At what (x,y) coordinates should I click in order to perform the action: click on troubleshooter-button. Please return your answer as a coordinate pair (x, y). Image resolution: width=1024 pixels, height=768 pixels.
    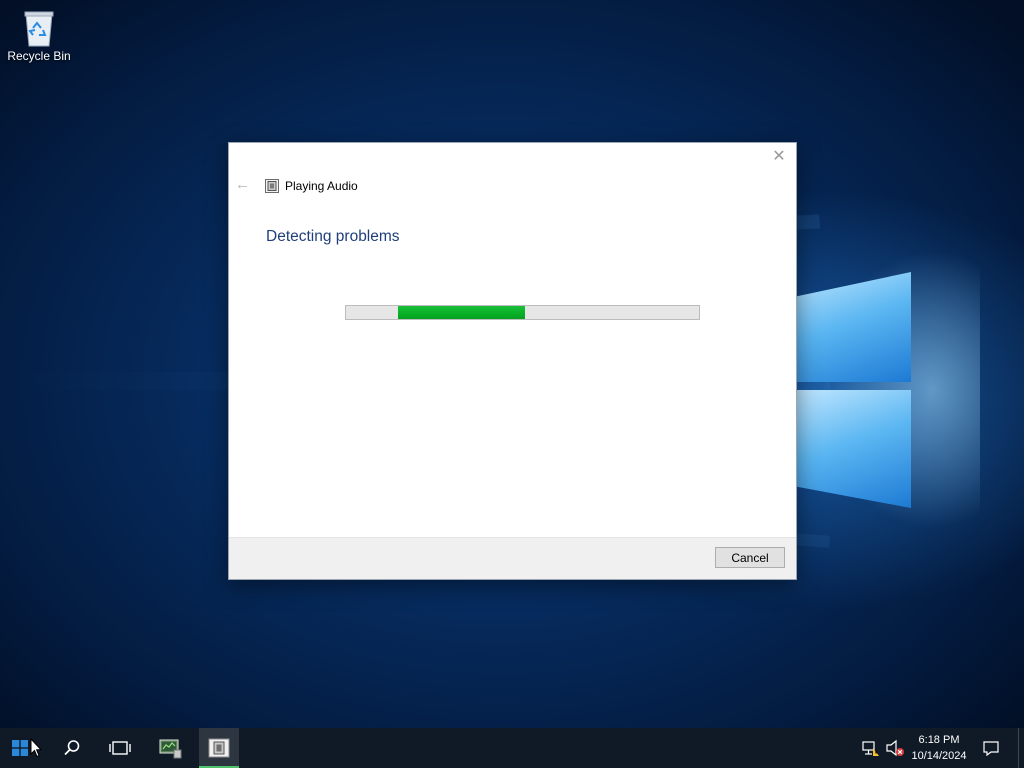
    Looking at the image, I should click on (219, 748).